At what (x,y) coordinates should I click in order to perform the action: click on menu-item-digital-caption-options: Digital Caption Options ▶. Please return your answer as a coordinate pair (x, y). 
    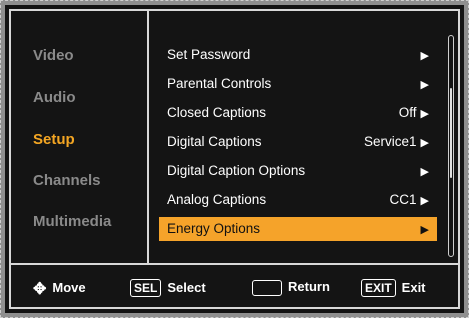
    Looking at the image, I should click on (298, 171).